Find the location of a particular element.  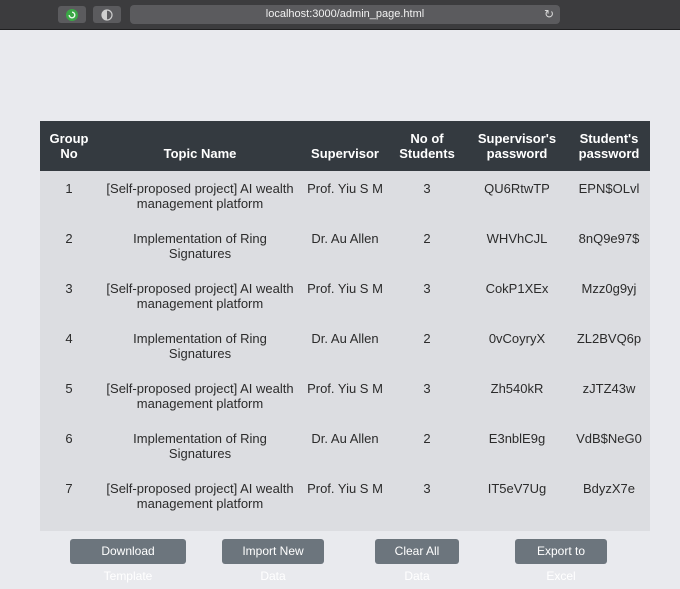

address-bar: localhost:3000/admin_page.html ↻ is located at coordinates (345, 14).